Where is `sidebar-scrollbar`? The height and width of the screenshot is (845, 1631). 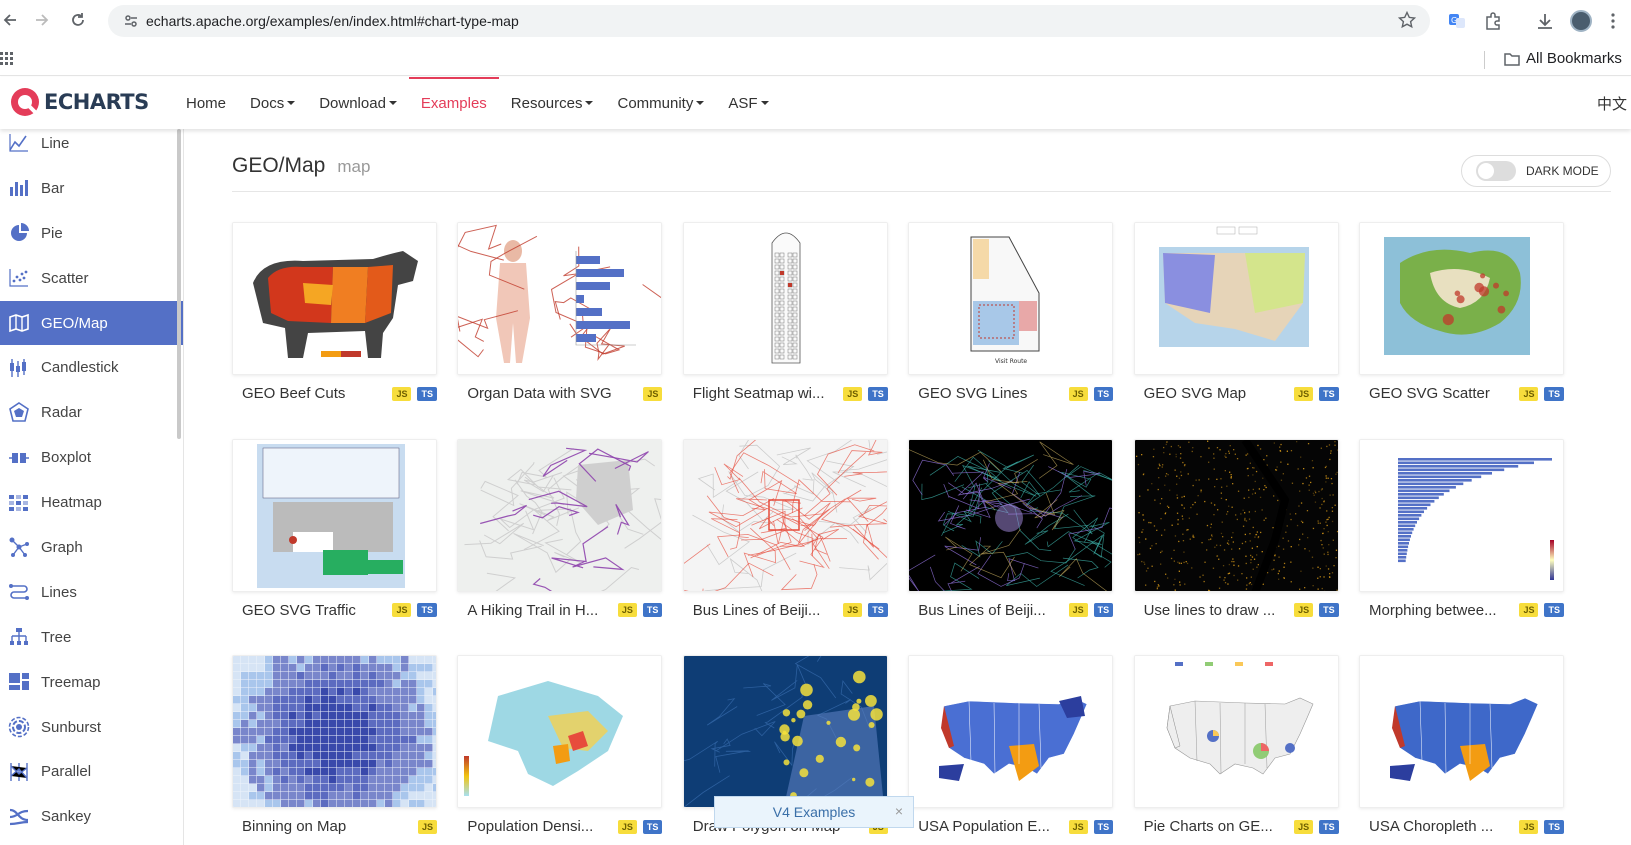 sidebar-scrollbar is located at coordinates (179, 284).